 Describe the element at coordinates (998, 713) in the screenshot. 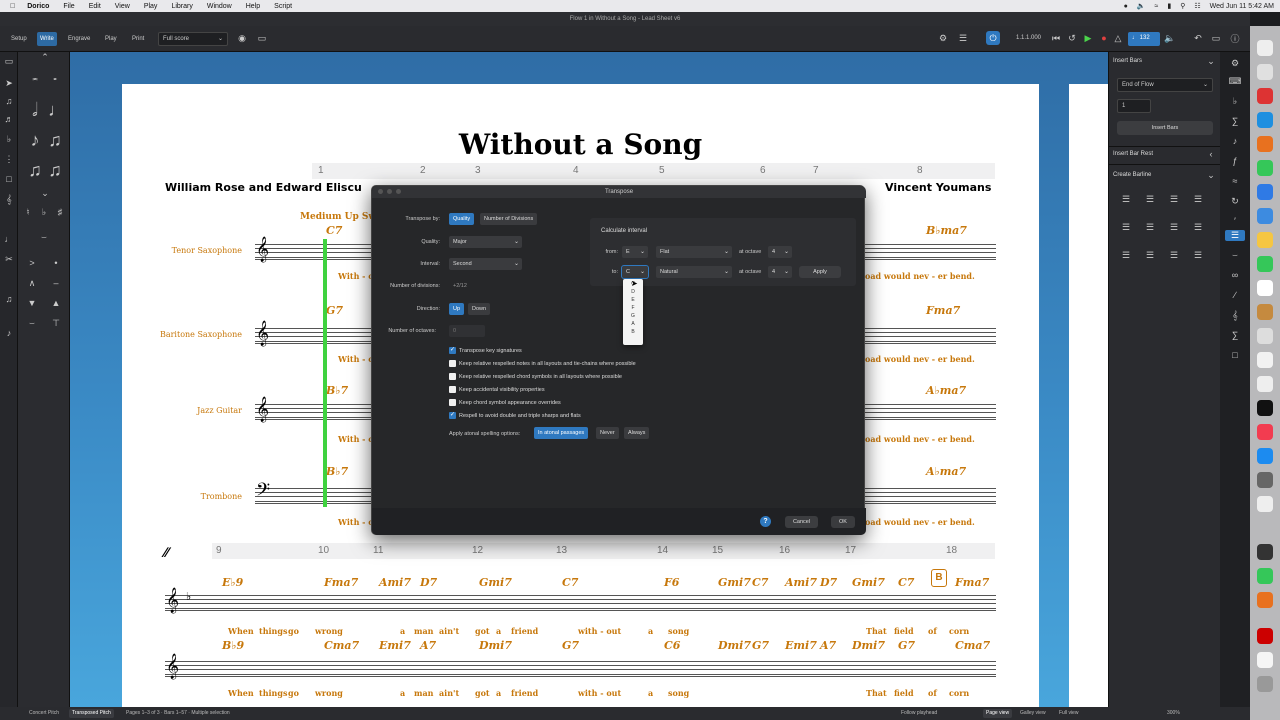

I see `page-view-button: Page view` at that location.